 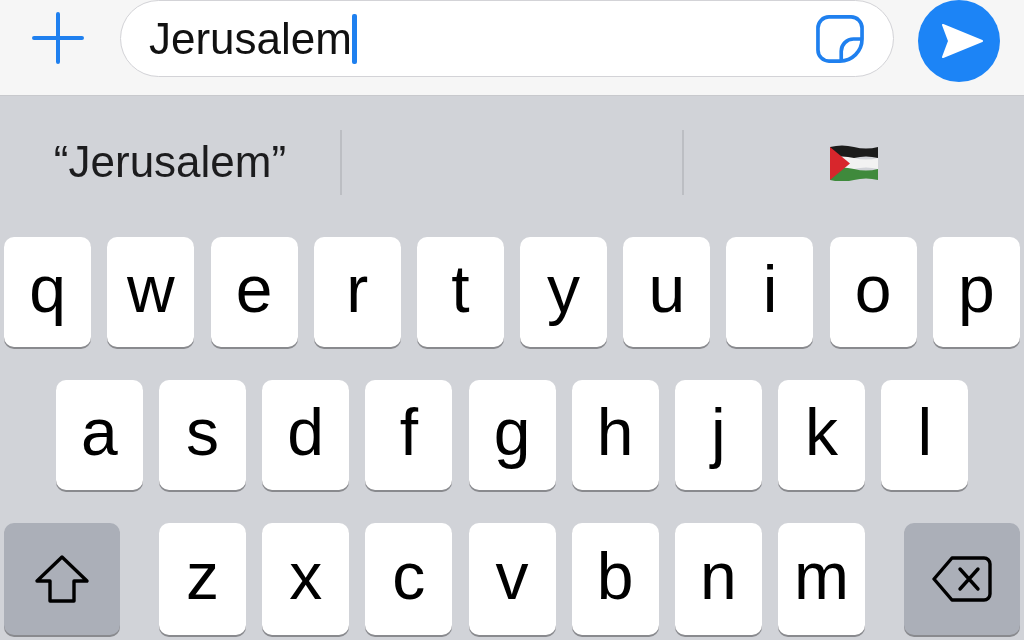 What do you see at coordinates (822, 579) in the screenshot?
I see `keyboard-key: m` at bounding box center [822, 579].